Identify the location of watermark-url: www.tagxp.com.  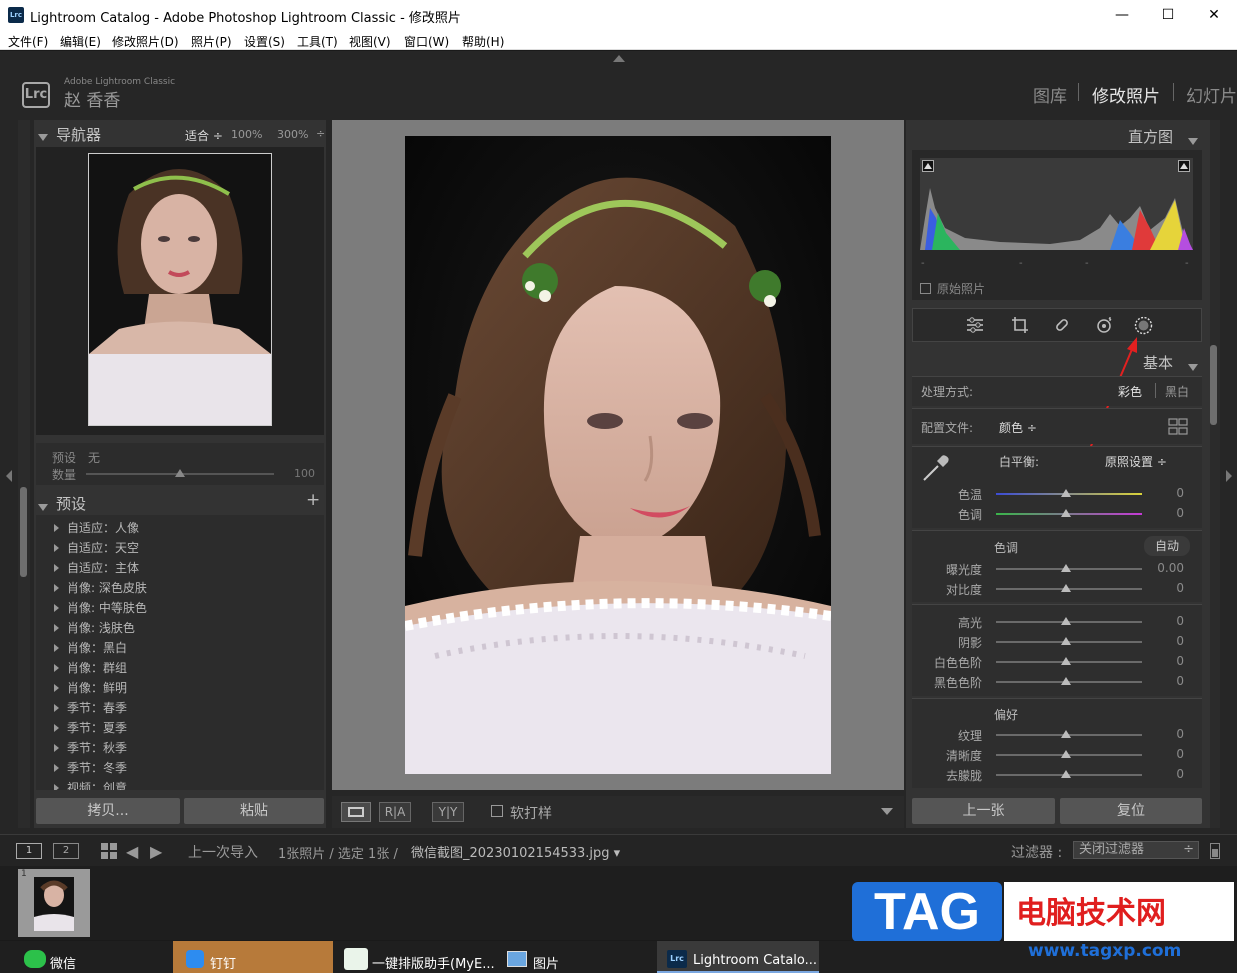
(1105, 951).